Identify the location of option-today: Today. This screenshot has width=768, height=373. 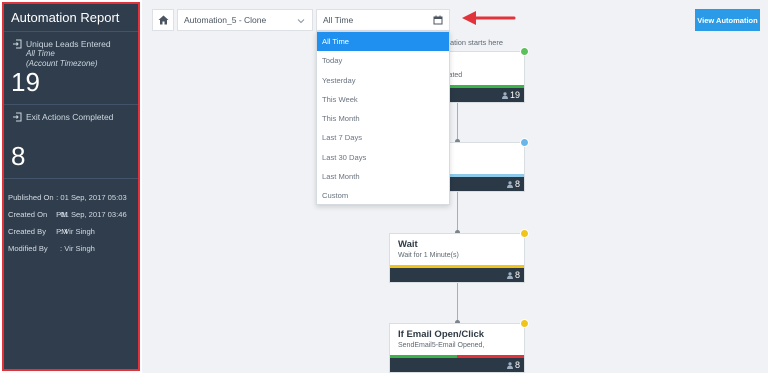
(383, 60).